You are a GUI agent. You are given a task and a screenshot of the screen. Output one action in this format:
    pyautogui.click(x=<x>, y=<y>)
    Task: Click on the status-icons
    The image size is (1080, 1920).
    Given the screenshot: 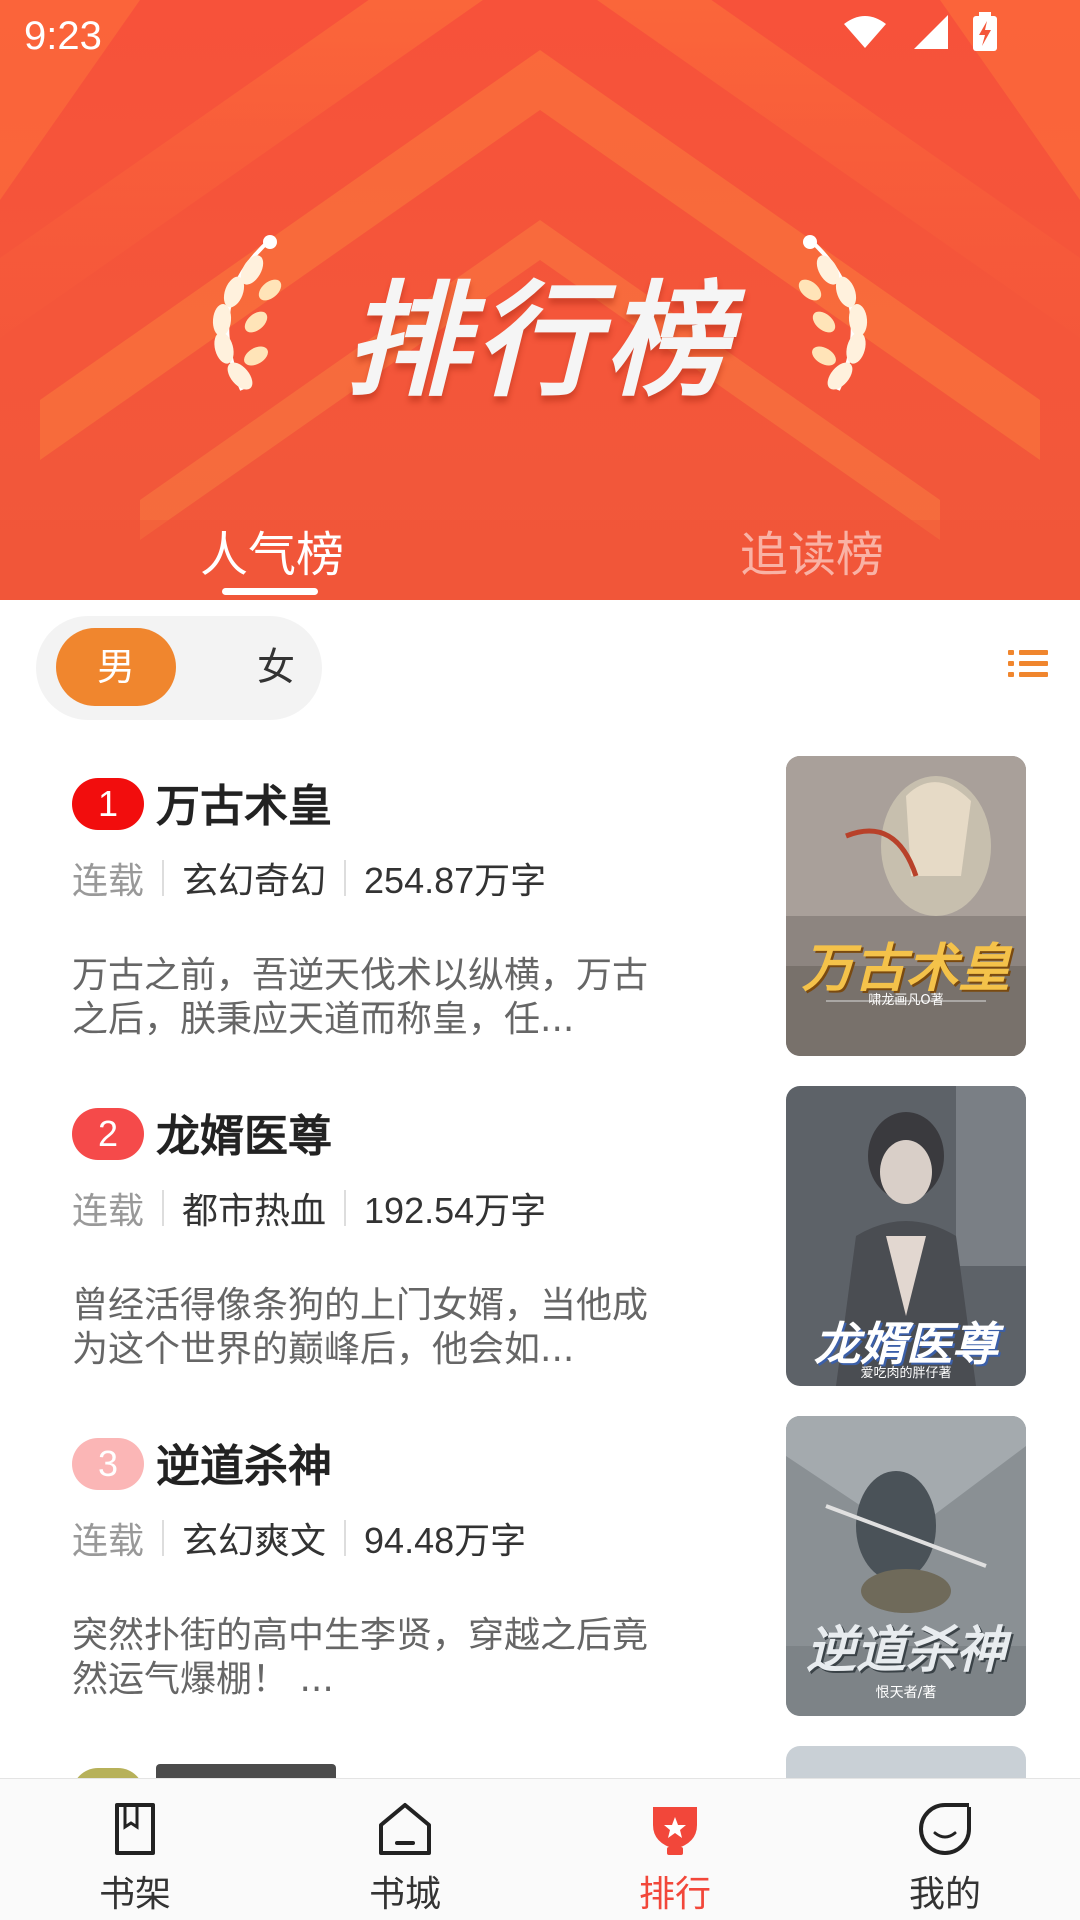 What is the action you would take?
    pyautogui.click(x=920, y=32)
    